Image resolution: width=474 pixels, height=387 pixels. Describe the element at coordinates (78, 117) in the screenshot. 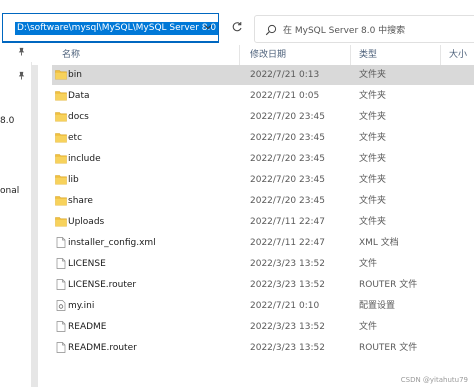

I see `file-name: docs` at that location.